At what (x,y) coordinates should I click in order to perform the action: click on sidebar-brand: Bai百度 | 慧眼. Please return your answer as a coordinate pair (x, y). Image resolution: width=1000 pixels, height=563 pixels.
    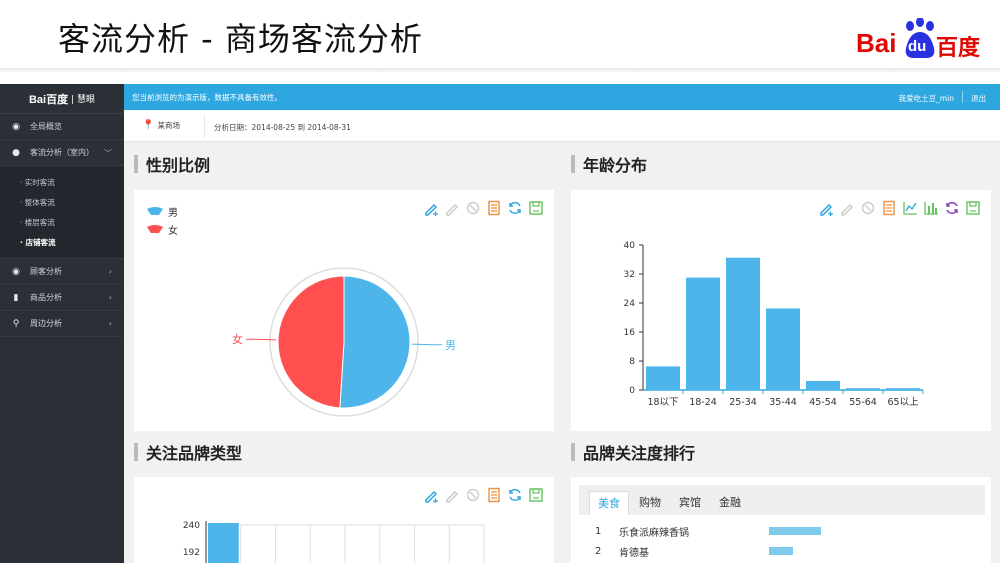
    Looking at the image, I should click on (62, 99).